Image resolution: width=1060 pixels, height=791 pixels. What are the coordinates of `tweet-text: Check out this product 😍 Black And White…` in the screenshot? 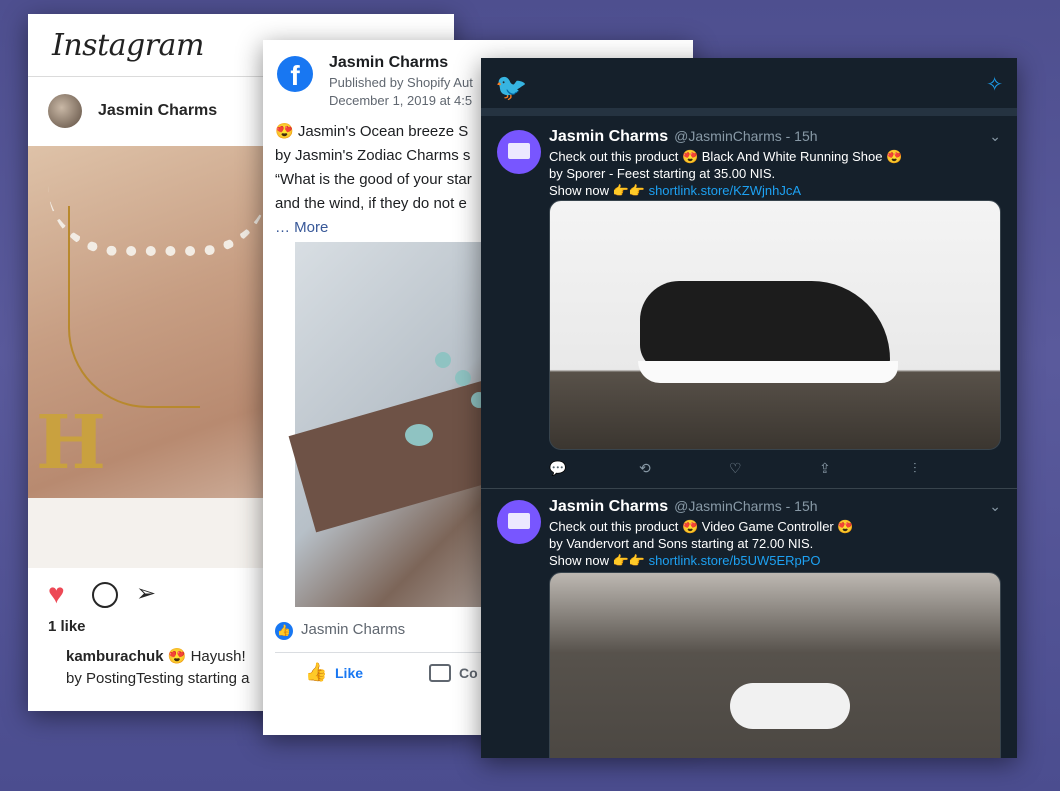 It's located at (769, 173).